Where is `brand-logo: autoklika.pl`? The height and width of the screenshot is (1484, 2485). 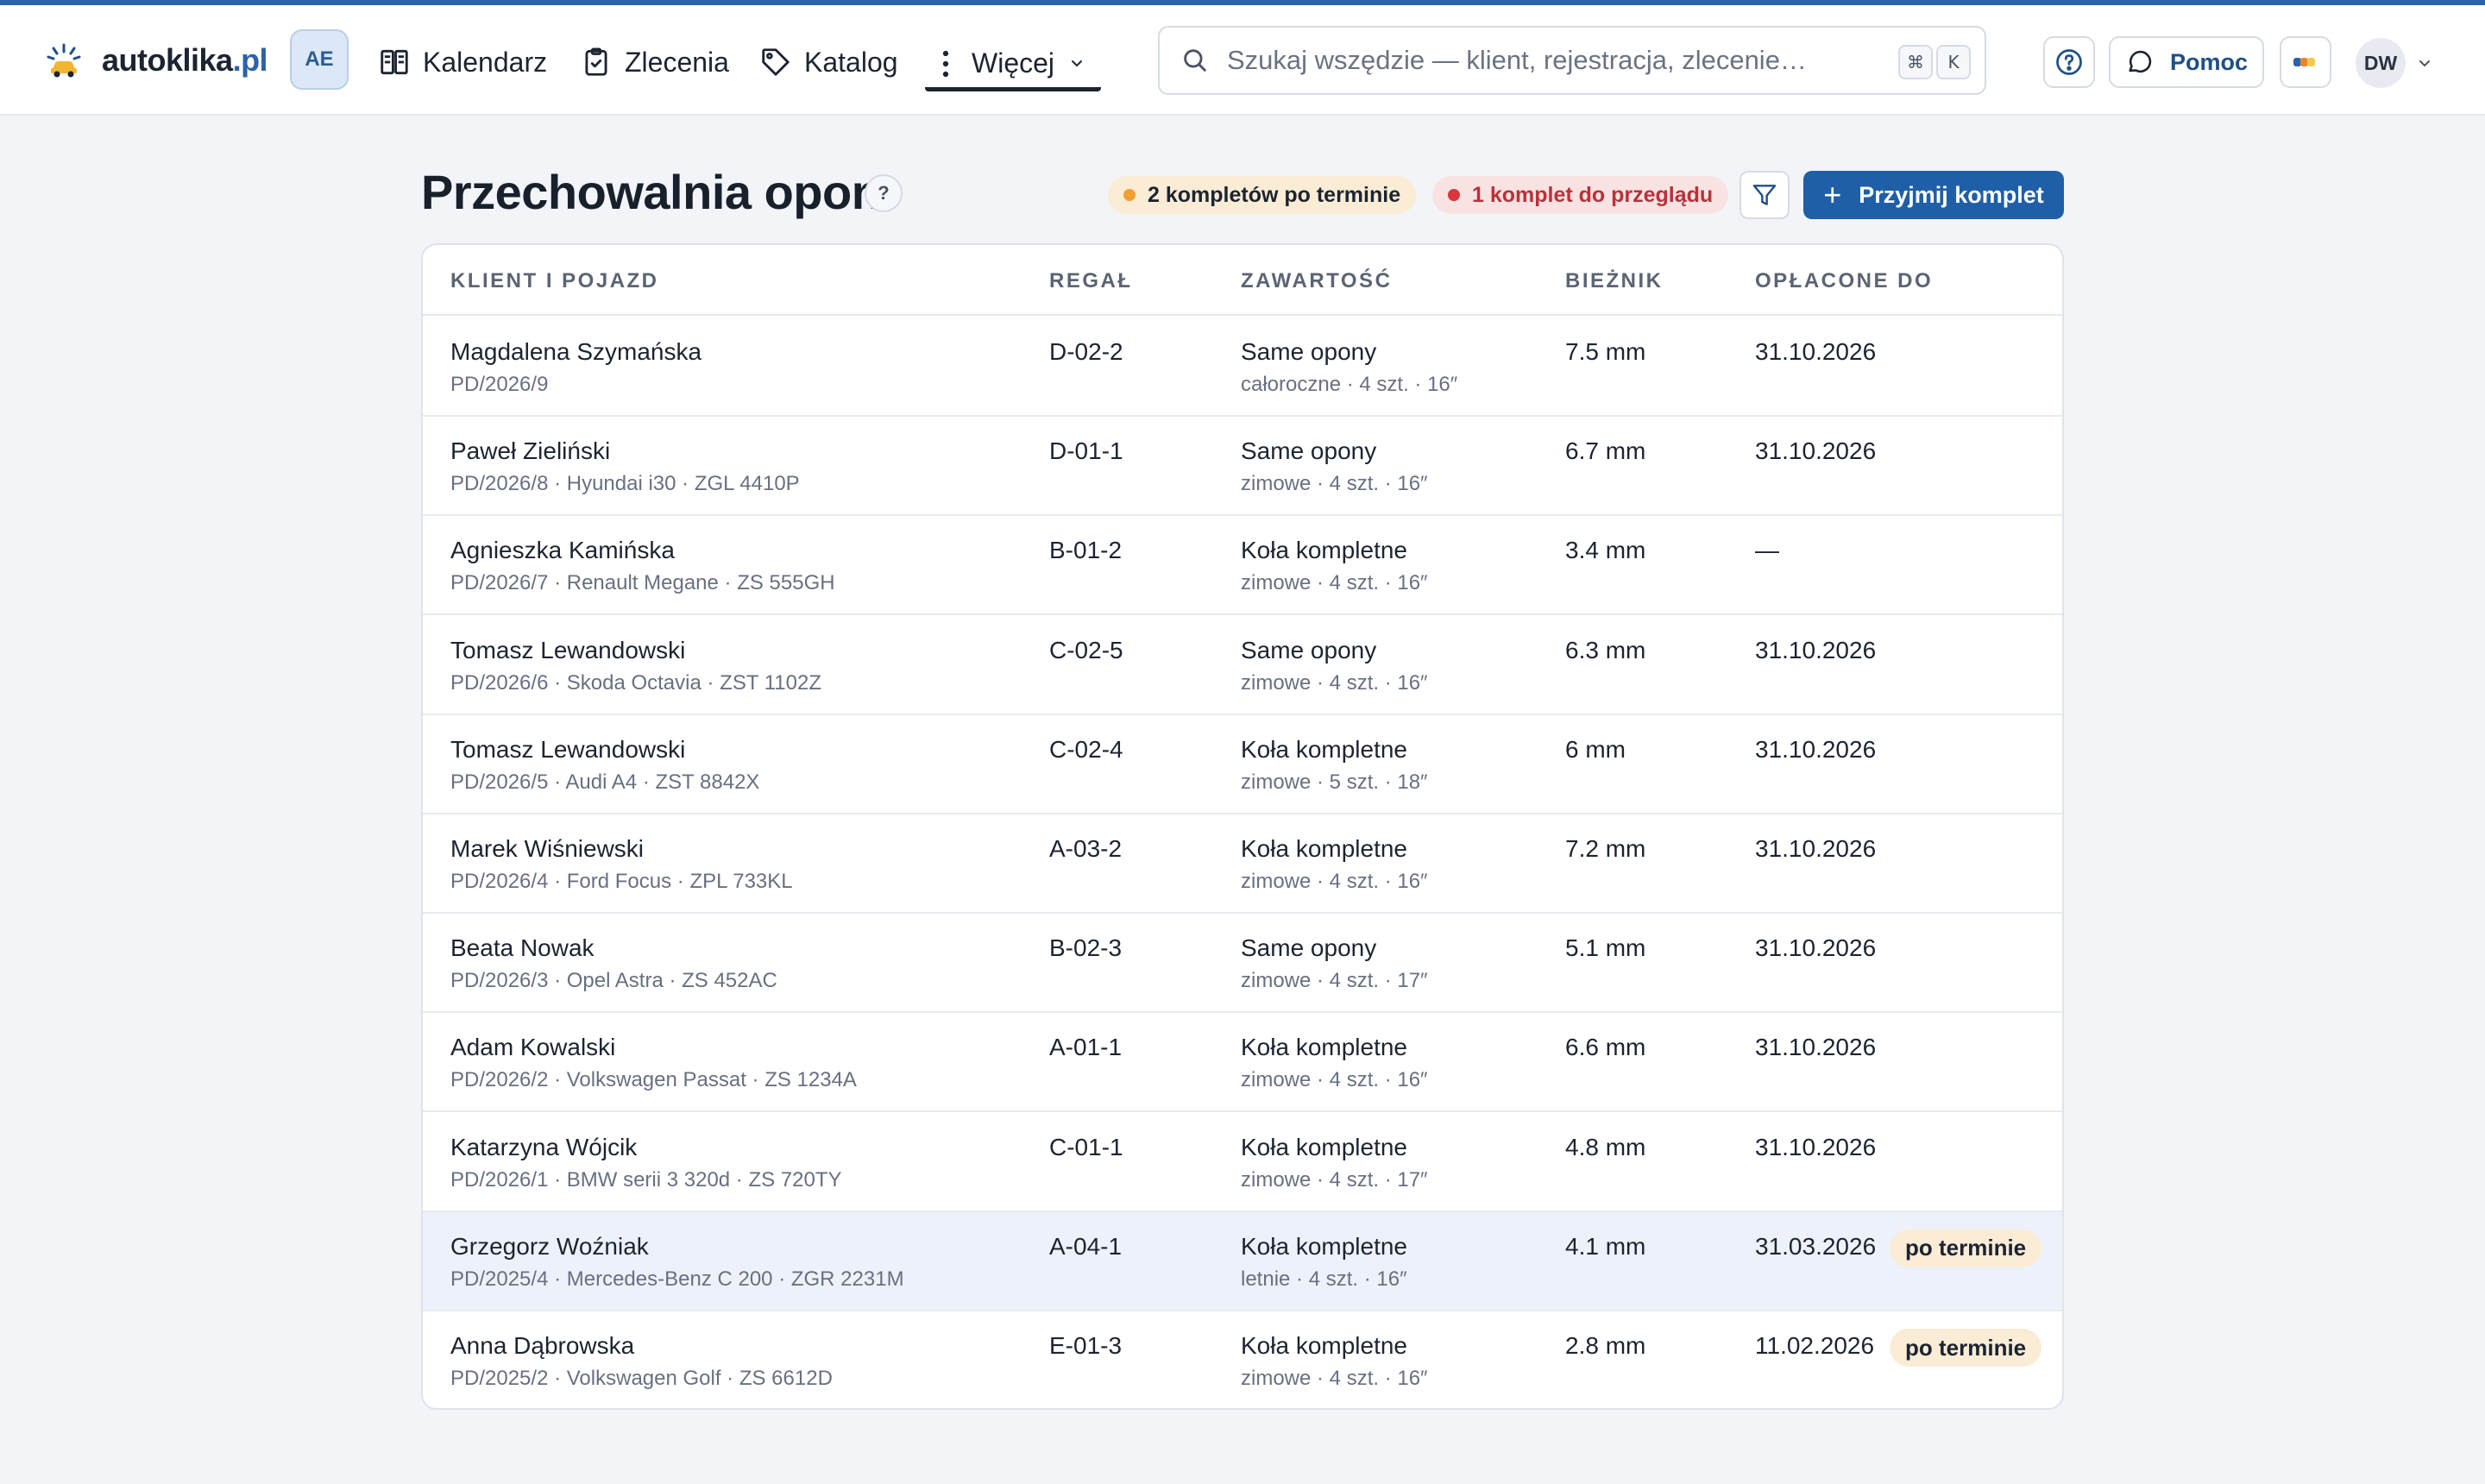 brand-logo: autoklika.pl is located at coordinates (156, 60).